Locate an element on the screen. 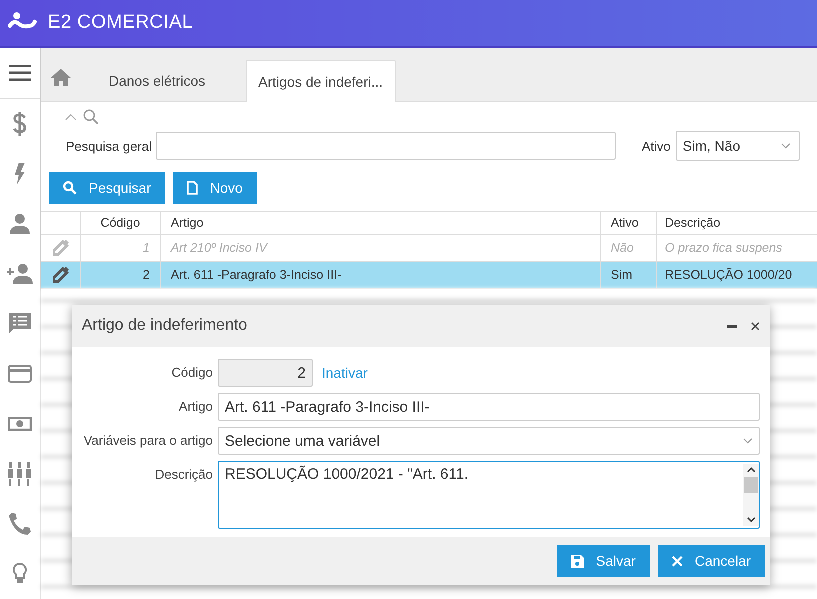  column-header: Artigo is located at coordinates (381, 223).